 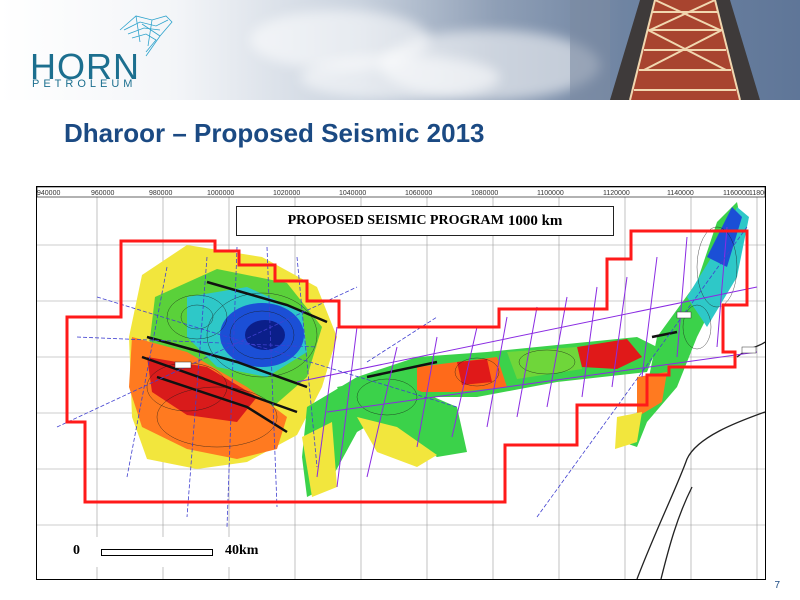 I want to click on slide-title: Dharoor – Proposed Seismic 2013, so click(x=274, y=133).